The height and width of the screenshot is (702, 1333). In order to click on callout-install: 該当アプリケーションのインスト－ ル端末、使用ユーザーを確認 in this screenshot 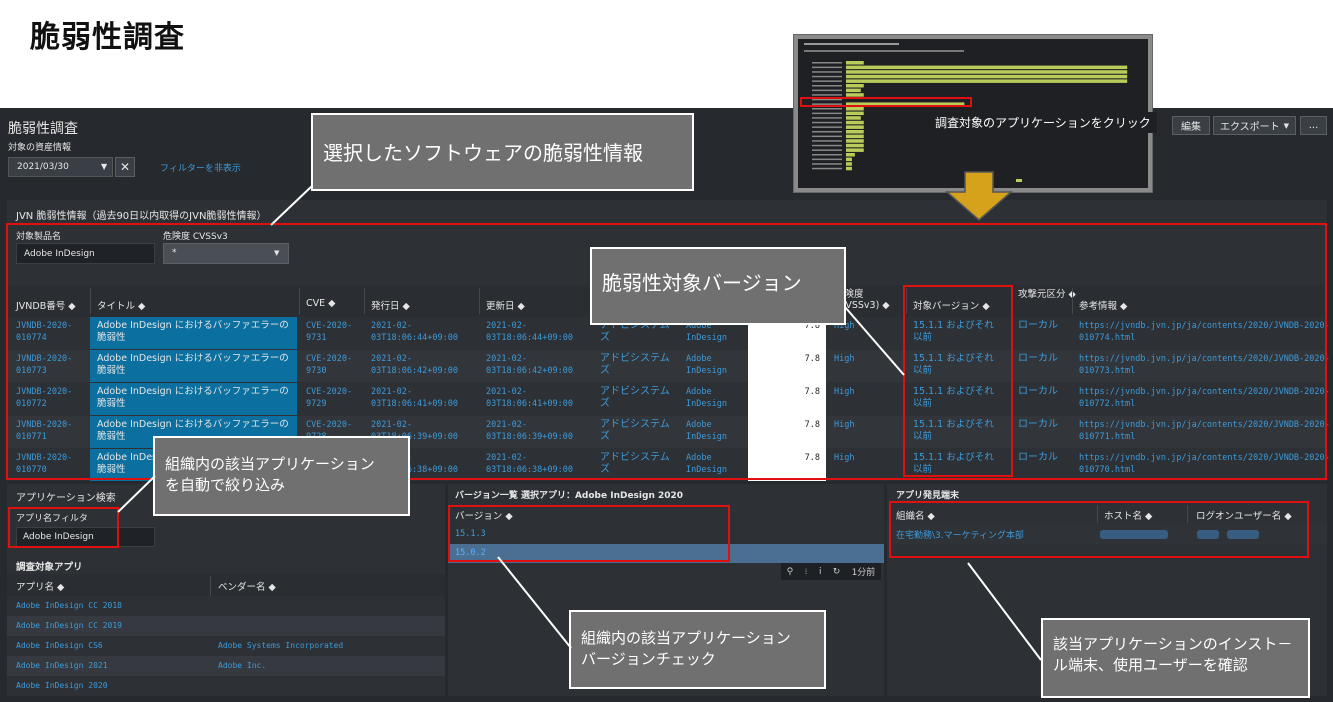, I will do `click(1175, 658)`.